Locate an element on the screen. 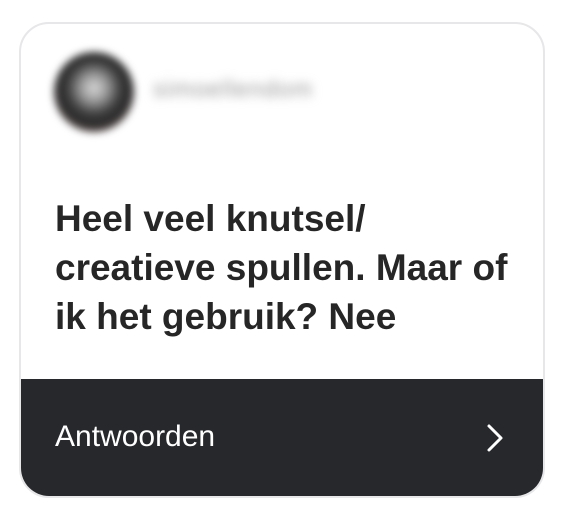  chevron-right-icon is located at coordinates (495, 438).